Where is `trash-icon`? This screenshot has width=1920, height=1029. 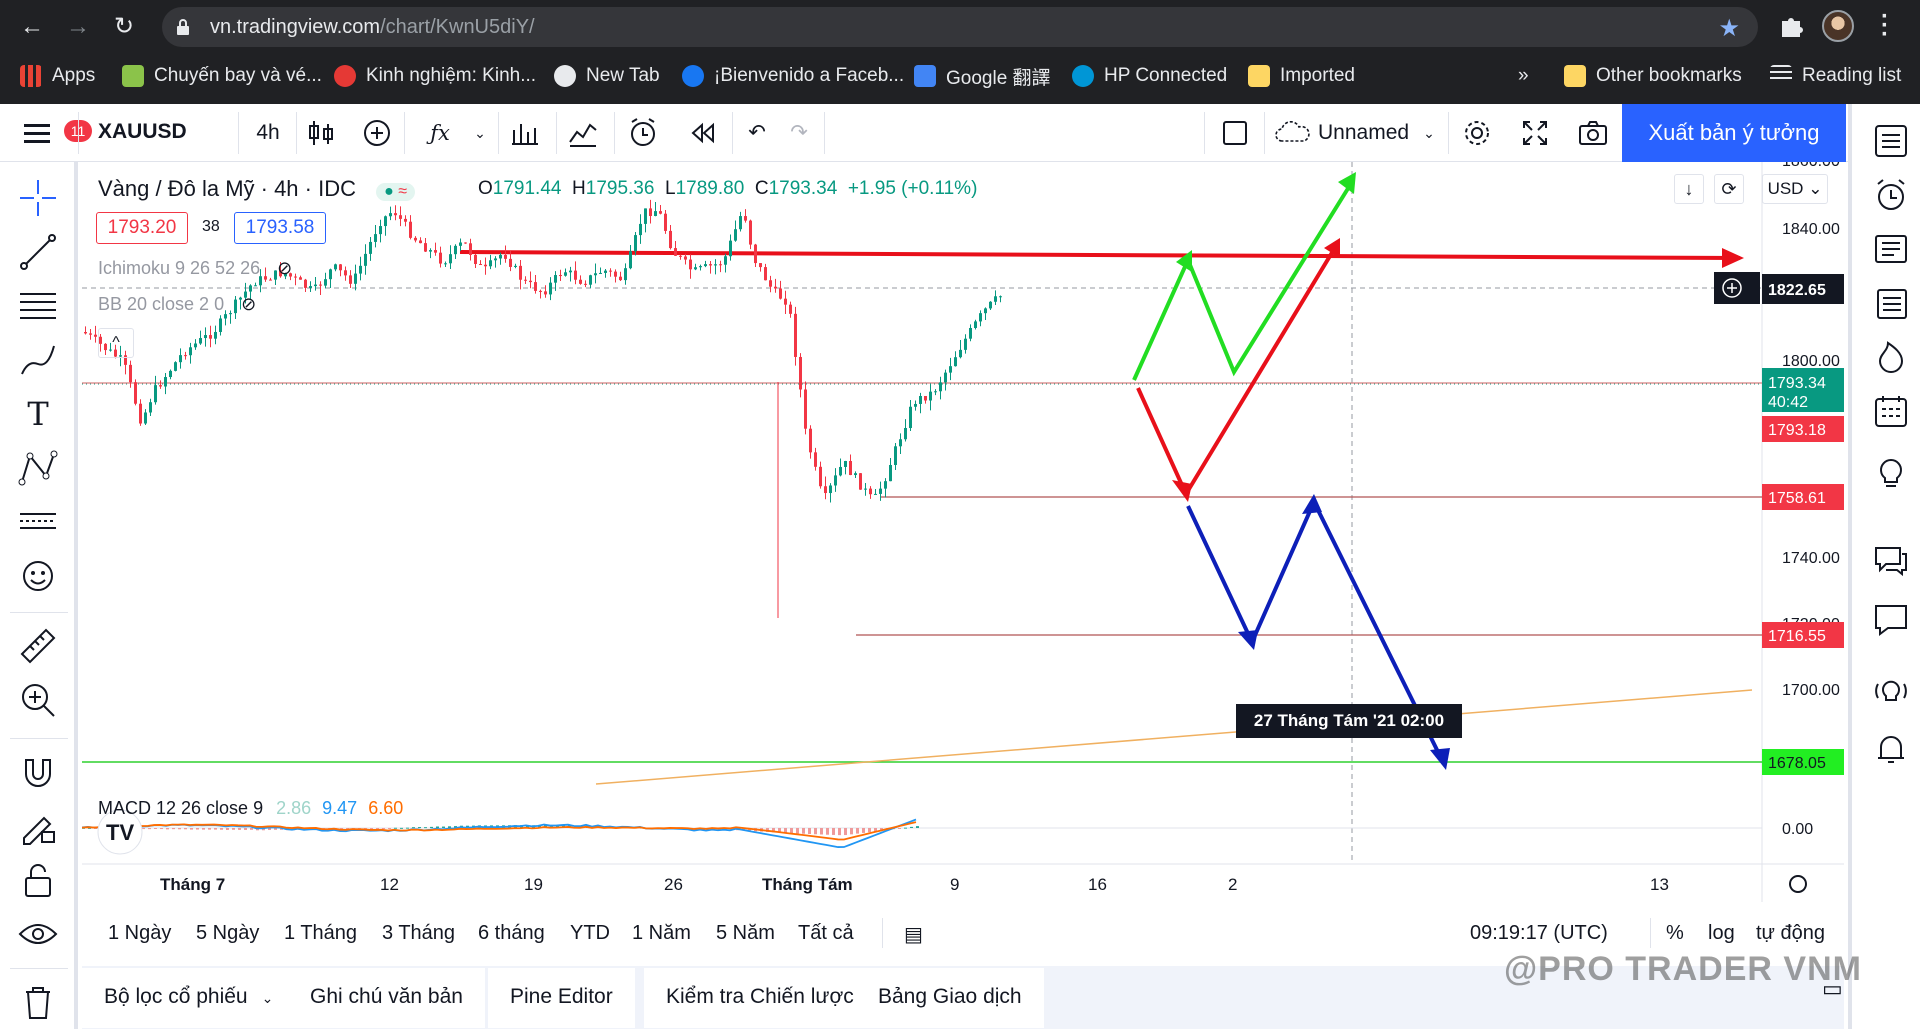
trash-icon is located at coordinates (38, 1002).